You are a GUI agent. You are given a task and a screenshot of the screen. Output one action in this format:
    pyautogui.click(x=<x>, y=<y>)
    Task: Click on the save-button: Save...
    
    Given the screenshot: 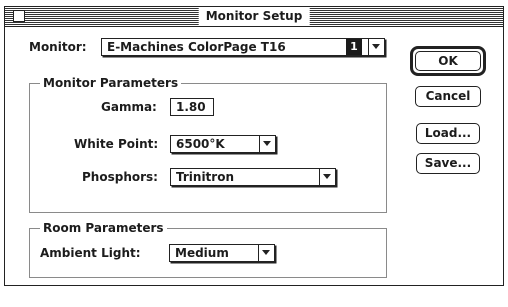 What is the action you would take?
    pyautogui.click(x=448, y=163)
    